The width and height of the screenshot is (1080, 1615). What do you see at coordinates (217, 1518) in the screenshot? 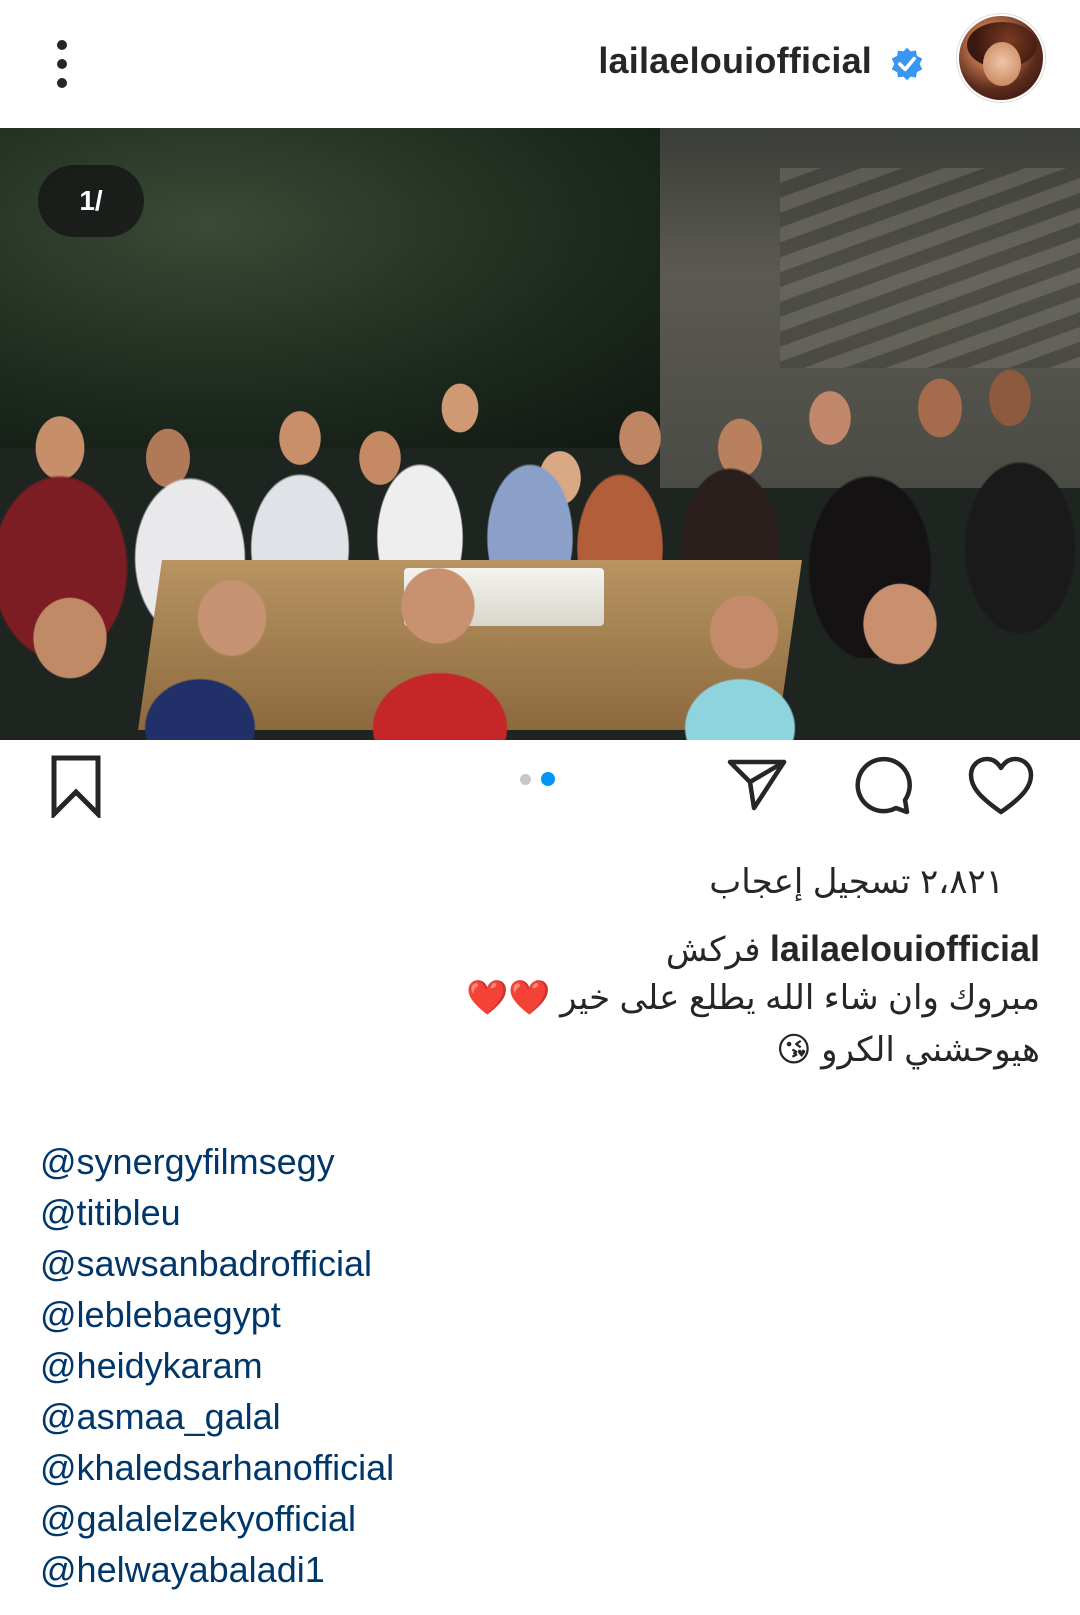
I see `mention-link: @galalelzekyofficial` at bounding box center [217, 1518].